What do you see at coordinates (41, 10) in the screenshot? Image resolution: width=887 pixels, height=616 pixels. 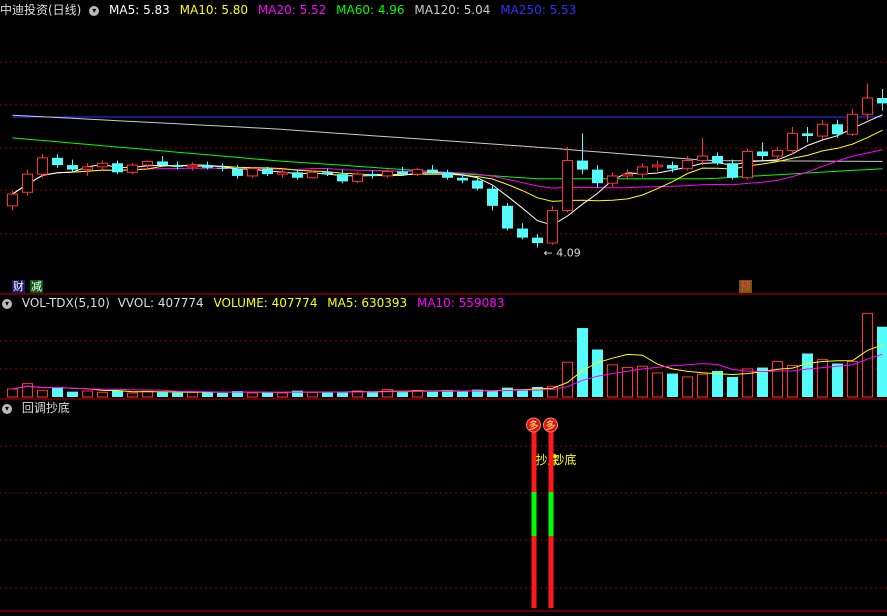 I see `stock-title: 中迪投资(日线)` at bounding box center [41, 10].